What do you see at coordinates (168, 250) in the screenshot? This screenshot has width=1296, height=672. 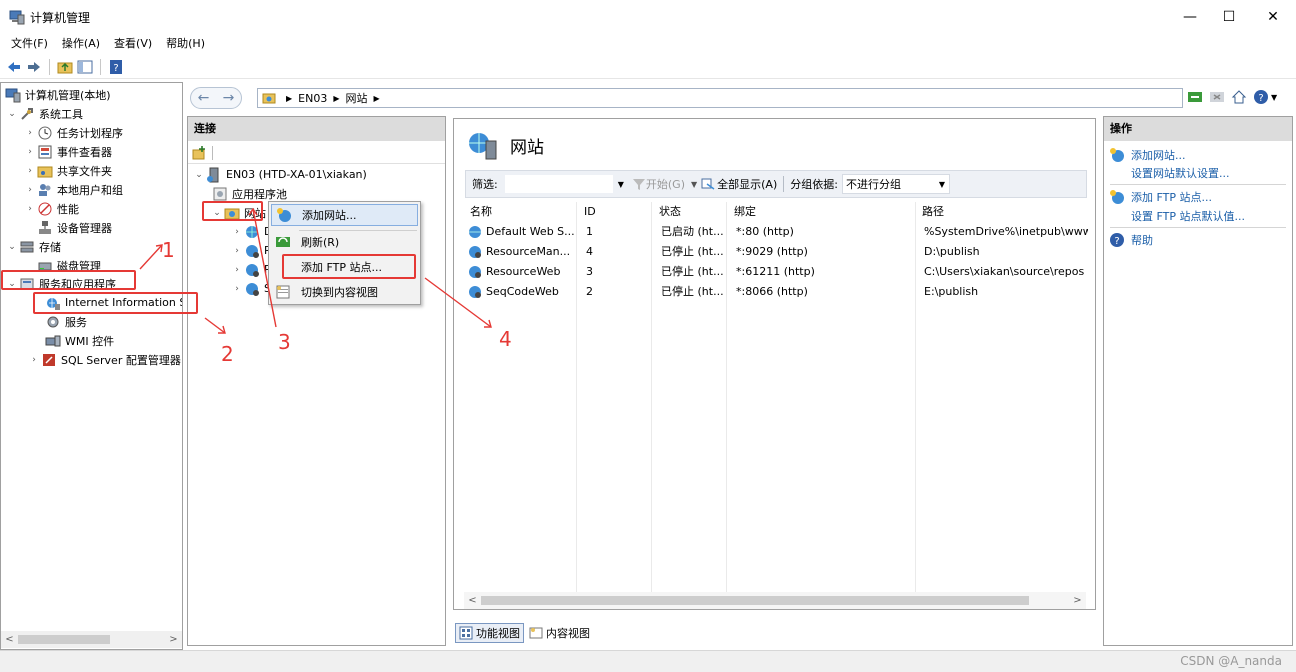 I see `annotation-number: 1` at bounding box center [168, 250].